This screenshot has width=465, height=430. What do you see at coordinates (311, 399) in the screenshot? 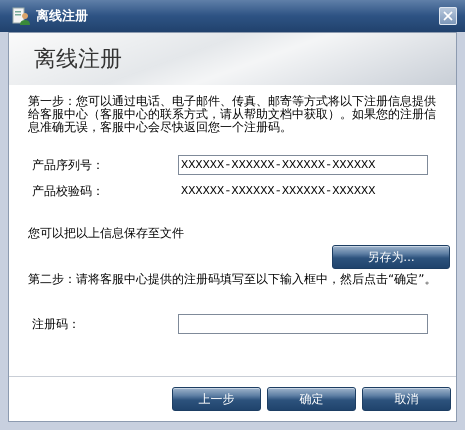
I see `ok-button: 确定` at bounding box center [311, 399].